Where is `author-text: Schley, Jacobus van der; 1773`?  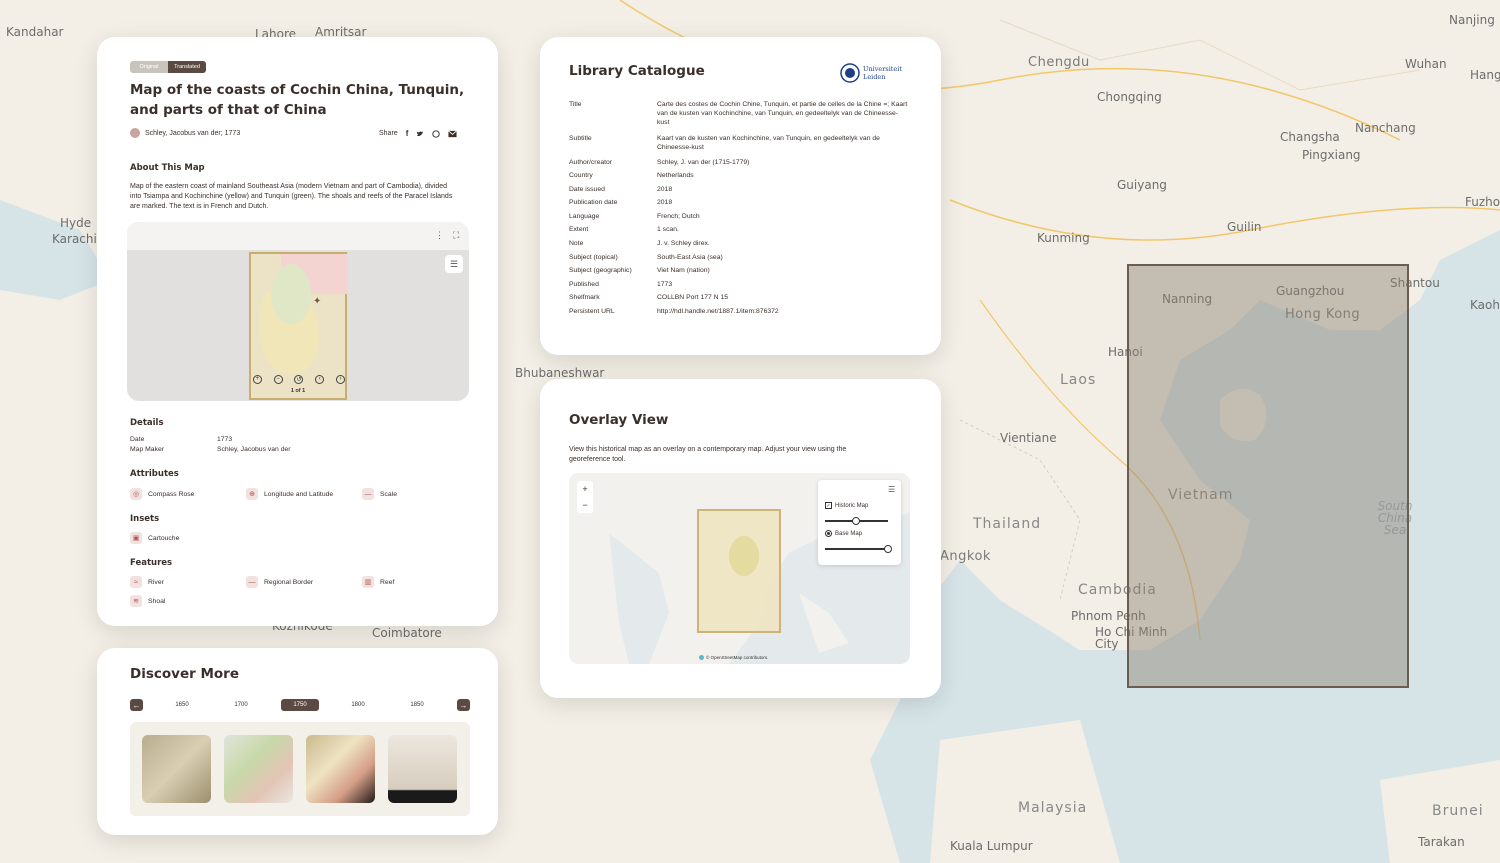
author-text: Schley, Jacobus van der; 1773 is located at coordinates (193, 133).